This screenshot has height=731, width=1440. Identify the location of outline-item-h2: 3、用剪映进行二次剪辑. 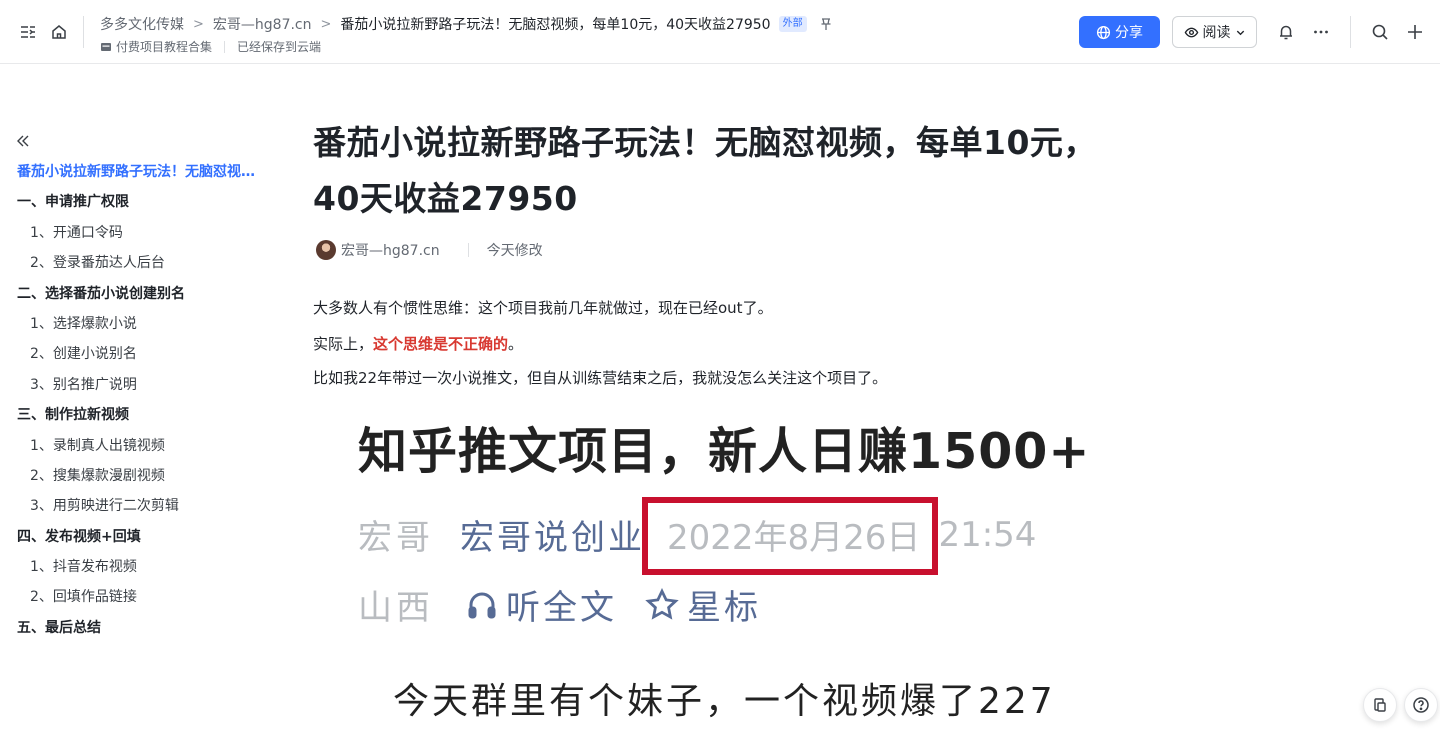
(137, 509).